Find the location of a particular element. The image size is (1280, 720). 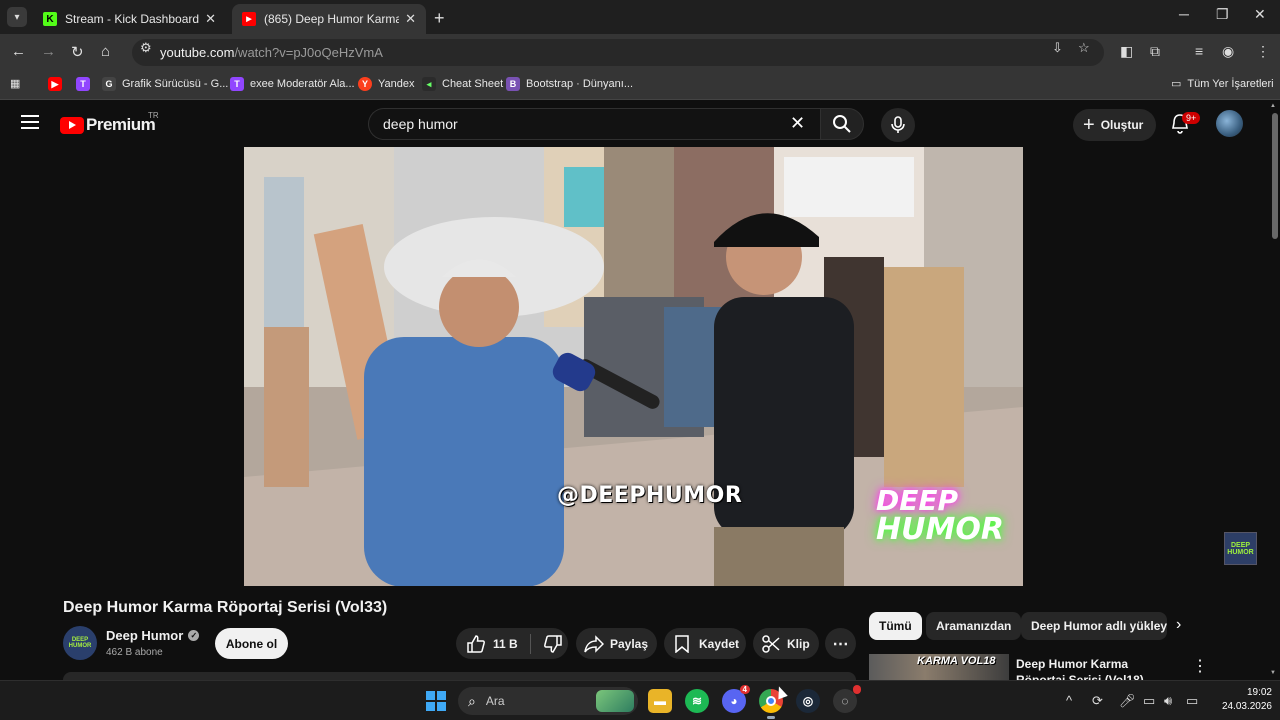

subscribe-button: Abone ol is located at coordinates (251, 643).